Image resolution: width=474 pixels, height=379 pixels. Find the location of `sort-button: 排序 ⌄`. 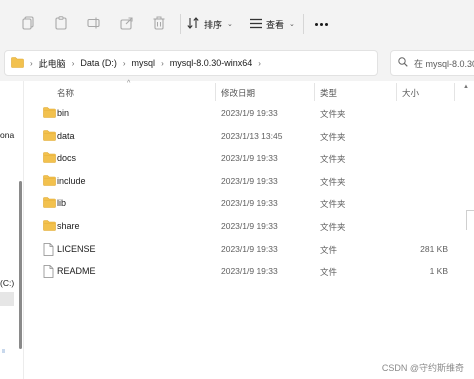

sort-button: 排序 ⌄ is located at coordinates (210, 24).